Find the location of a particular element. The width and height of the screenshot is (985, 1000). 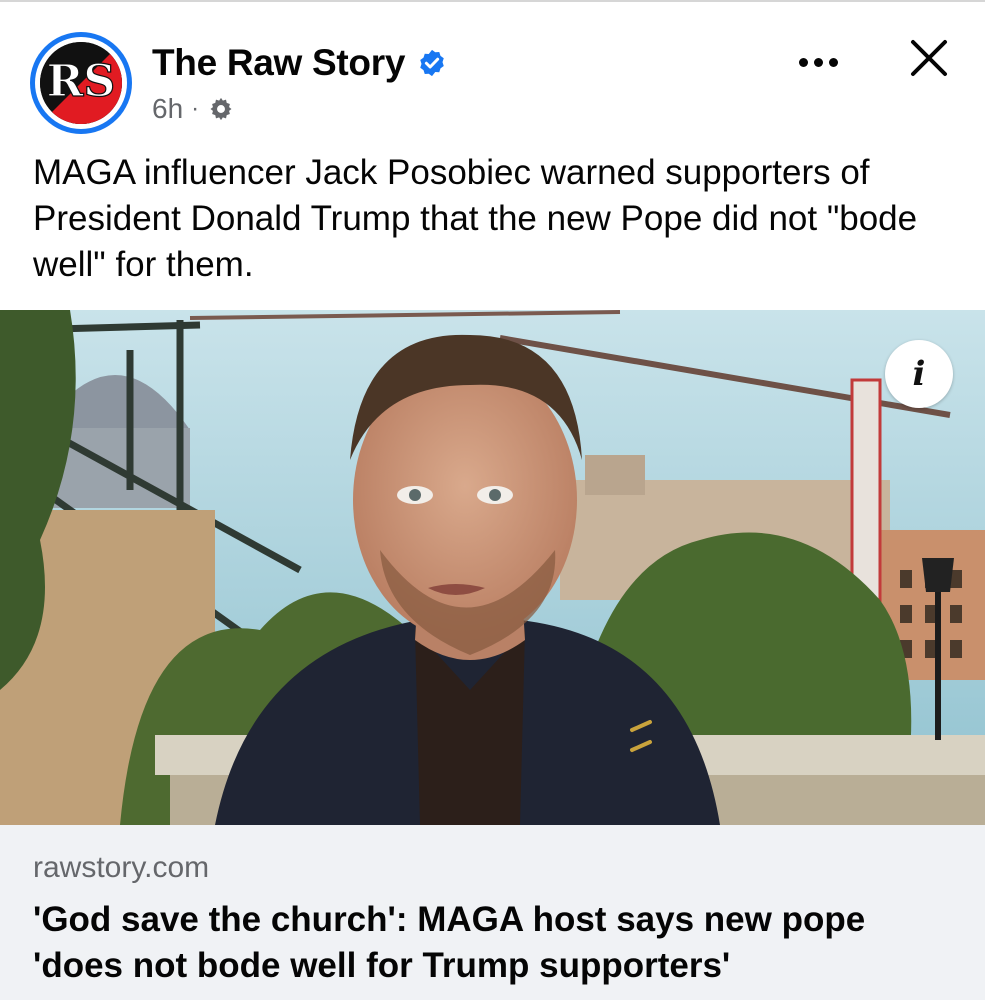

page-name: The Raw Story is located at coordinates (278, 63).